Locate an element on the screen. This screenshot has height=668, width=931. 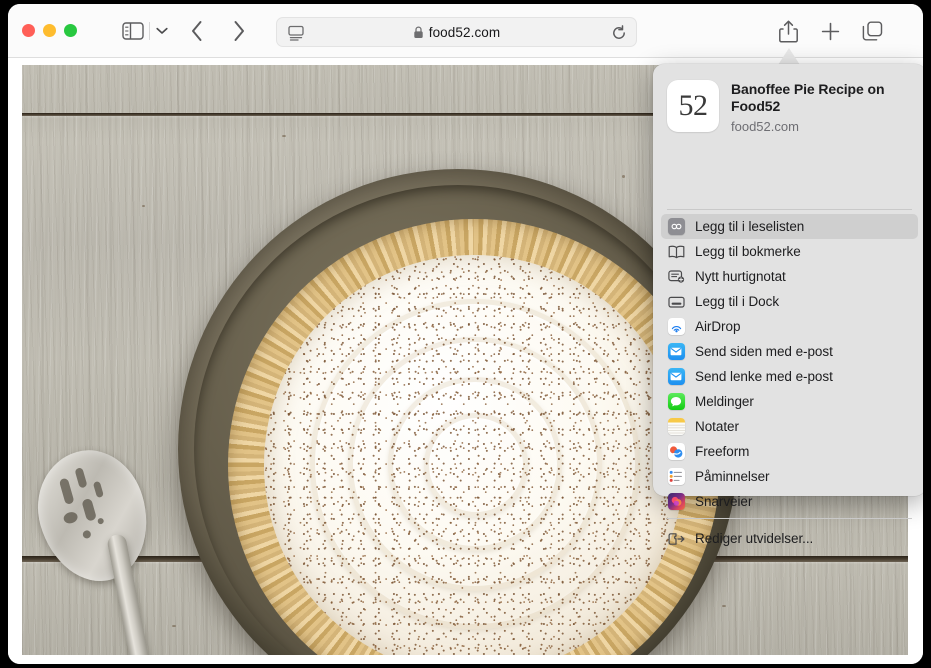
airdrop-icon is located at coordinates (676, 327).